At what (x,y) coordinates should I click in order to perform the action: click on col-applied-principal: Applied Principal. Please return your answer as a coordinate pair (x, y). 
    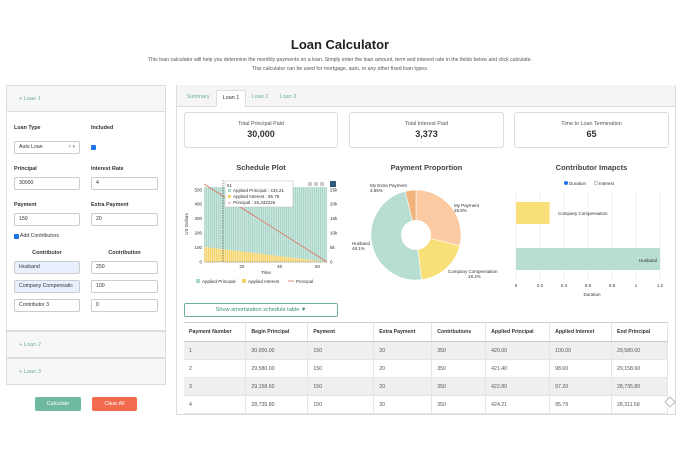
    Looking at the image, I should click on (518, 332).